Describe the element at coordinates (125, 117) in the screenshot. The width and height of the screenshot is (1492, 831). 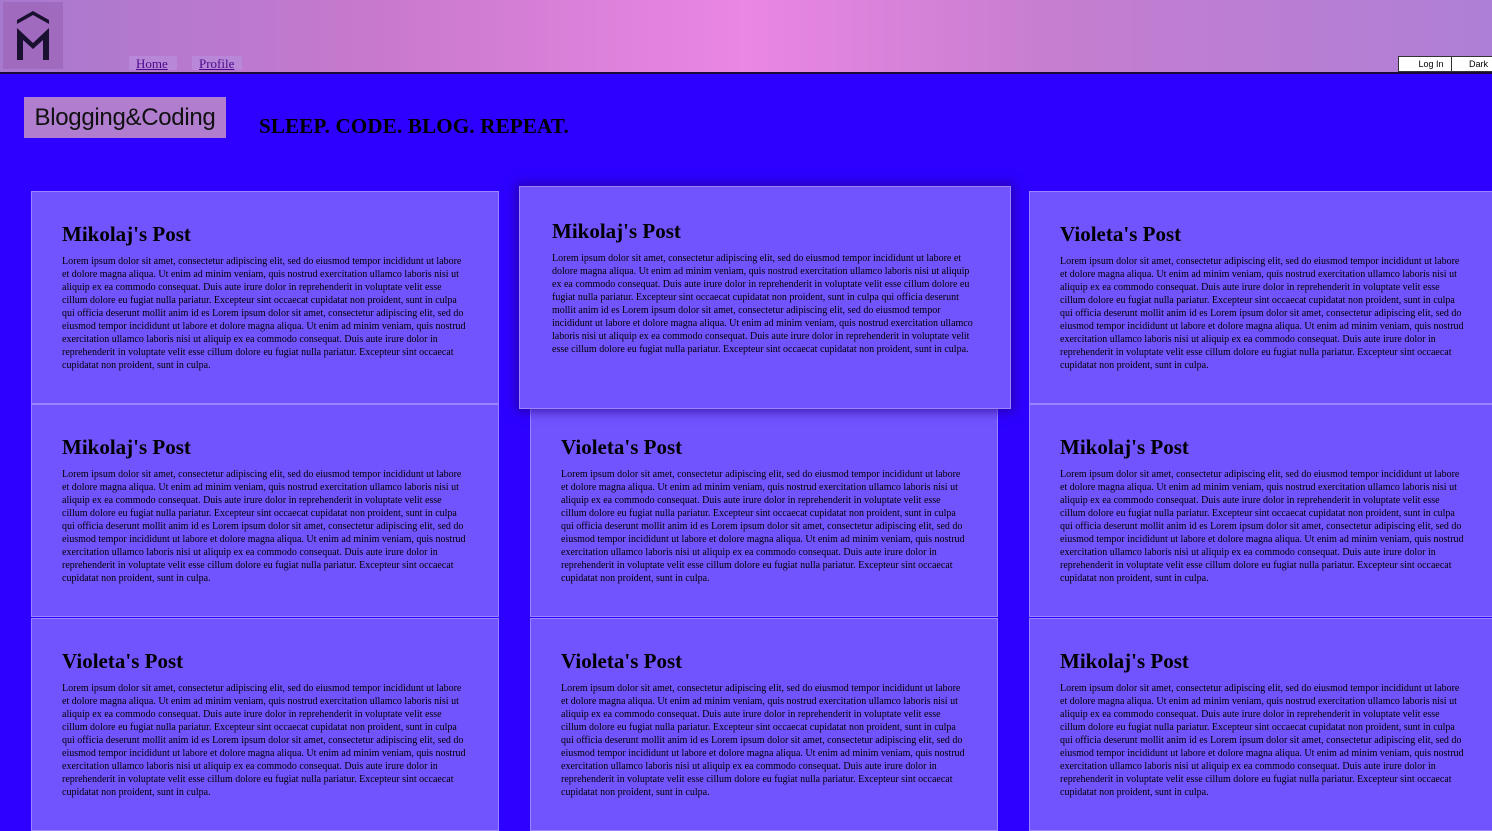
I see `brand-logo: Blogging&Coding` at that location.